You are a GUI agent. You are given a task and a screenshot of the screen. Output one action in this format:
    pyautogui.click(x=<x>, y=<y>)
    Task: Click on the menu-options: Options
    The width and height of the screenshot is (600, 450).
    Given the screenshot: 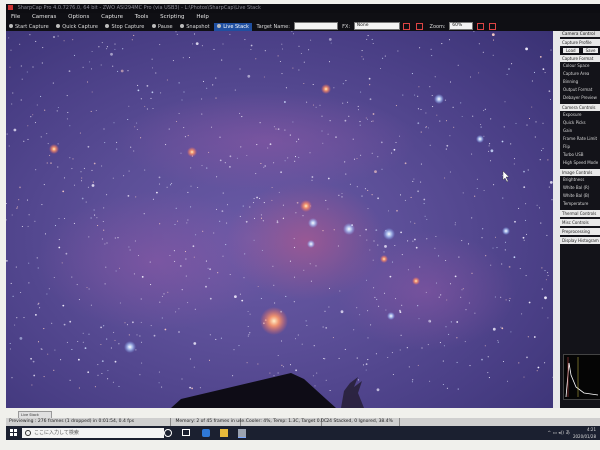 What is the action you would take?
    pyautogui.click(x=78, y=17)
    